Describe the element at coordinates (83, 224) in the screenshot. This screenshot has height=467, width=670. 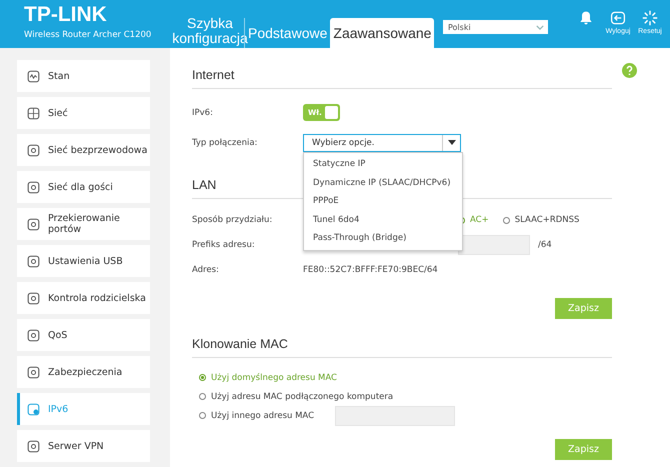
I see `sidebar-item: Przekierowanie portów` at that location.